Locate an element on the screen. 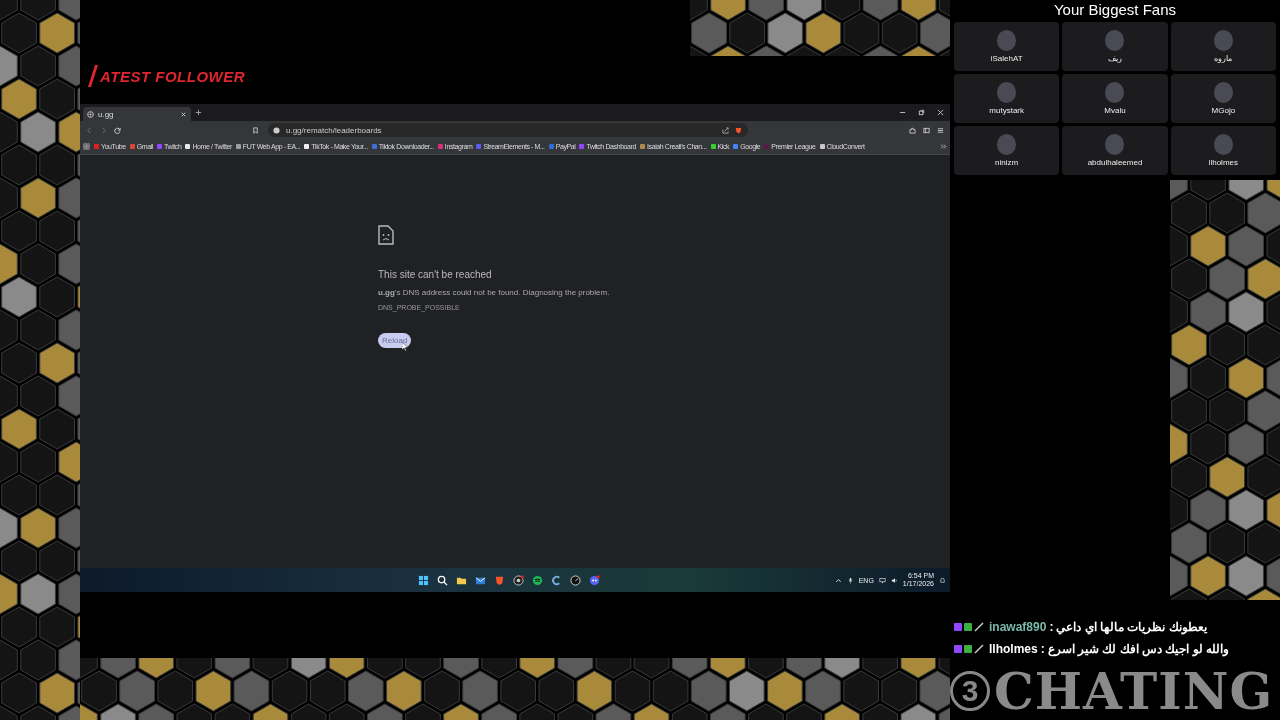  fan-name: iSalehAT is located at coordinates (1006, 58).